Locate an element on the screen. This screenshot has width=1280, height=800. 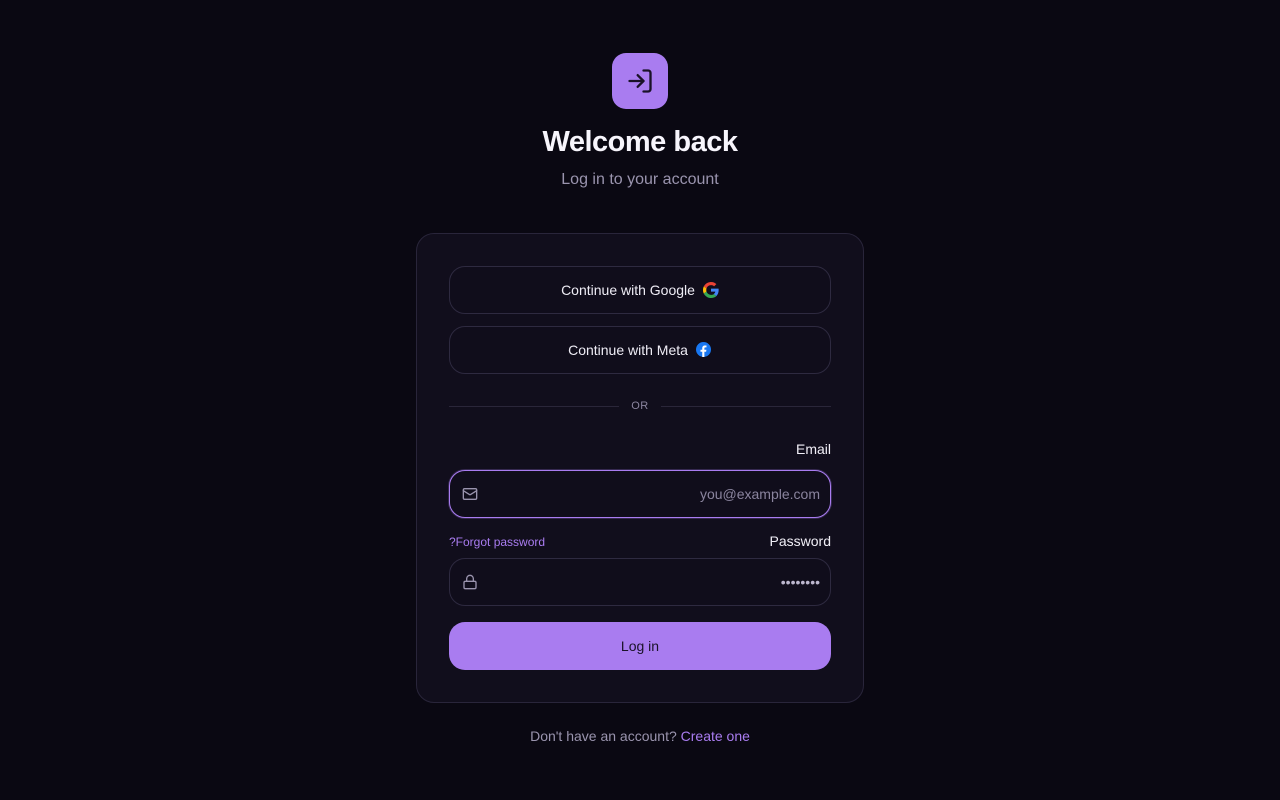
google-button-label: Continue with Google is located at coordinates (628, 290).